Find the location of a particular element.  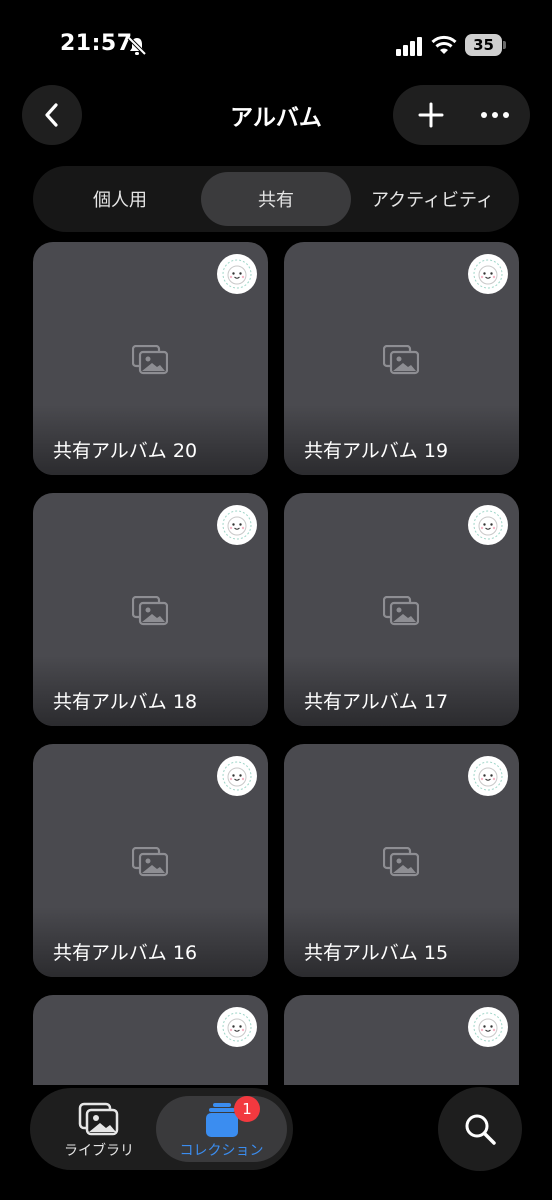

album-name: 共有アルバム 16 is located at coordinates (125, 953).